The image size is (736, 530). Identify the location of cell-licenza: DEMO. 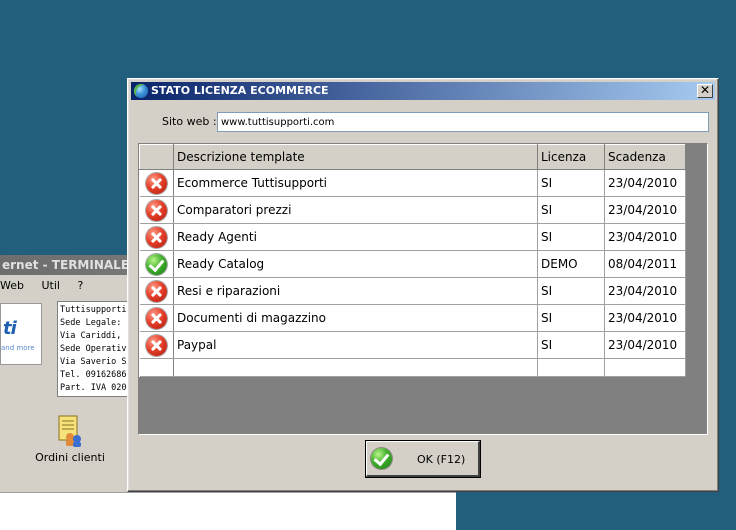
(571, 264).